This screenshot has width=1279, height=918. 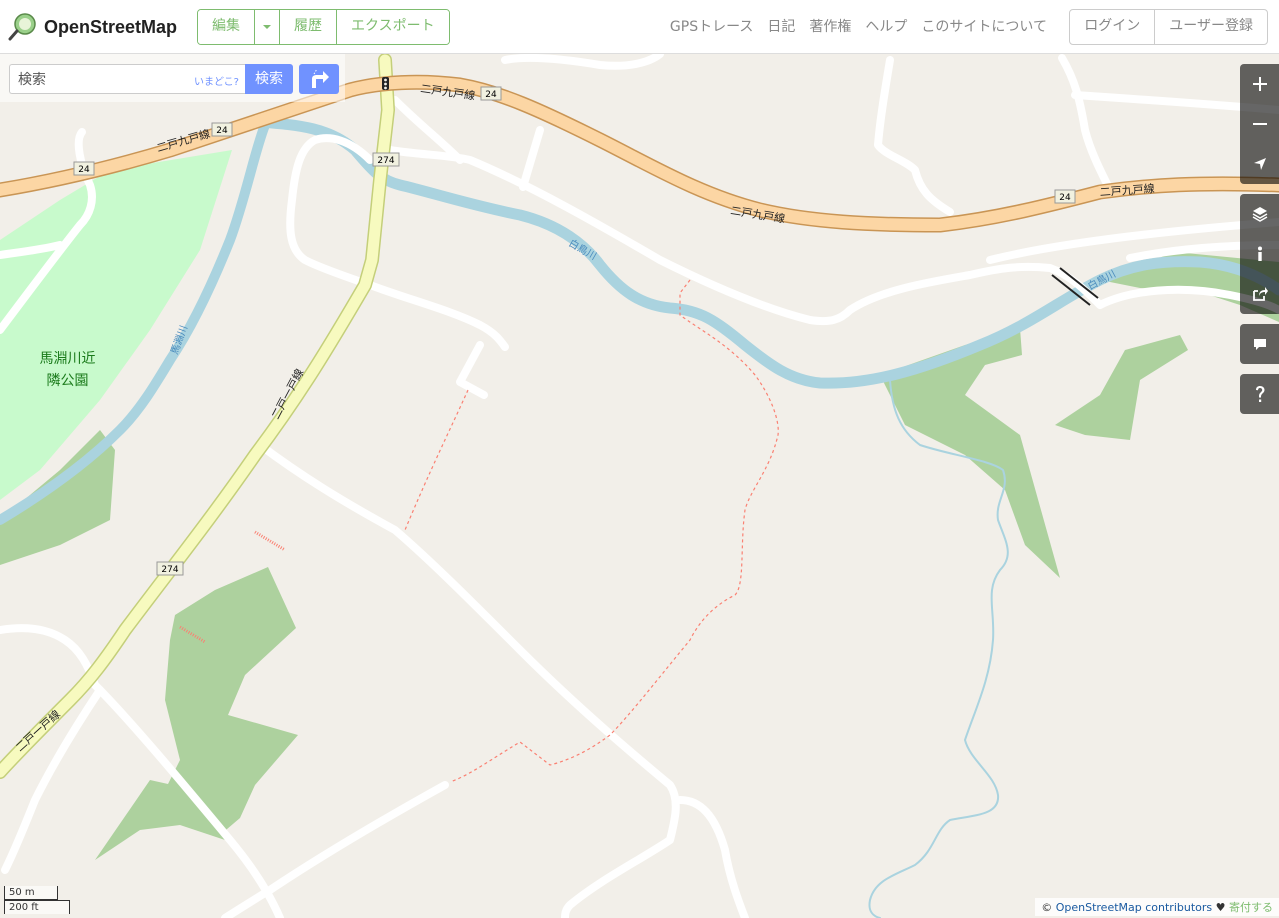 I want to click on add-note-button, so click(x=1259, y=344).